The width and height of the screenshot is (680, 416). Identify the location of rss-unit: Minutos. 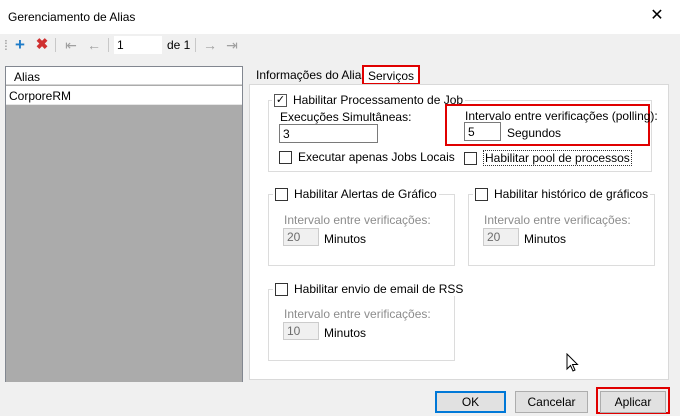
(345, 333).